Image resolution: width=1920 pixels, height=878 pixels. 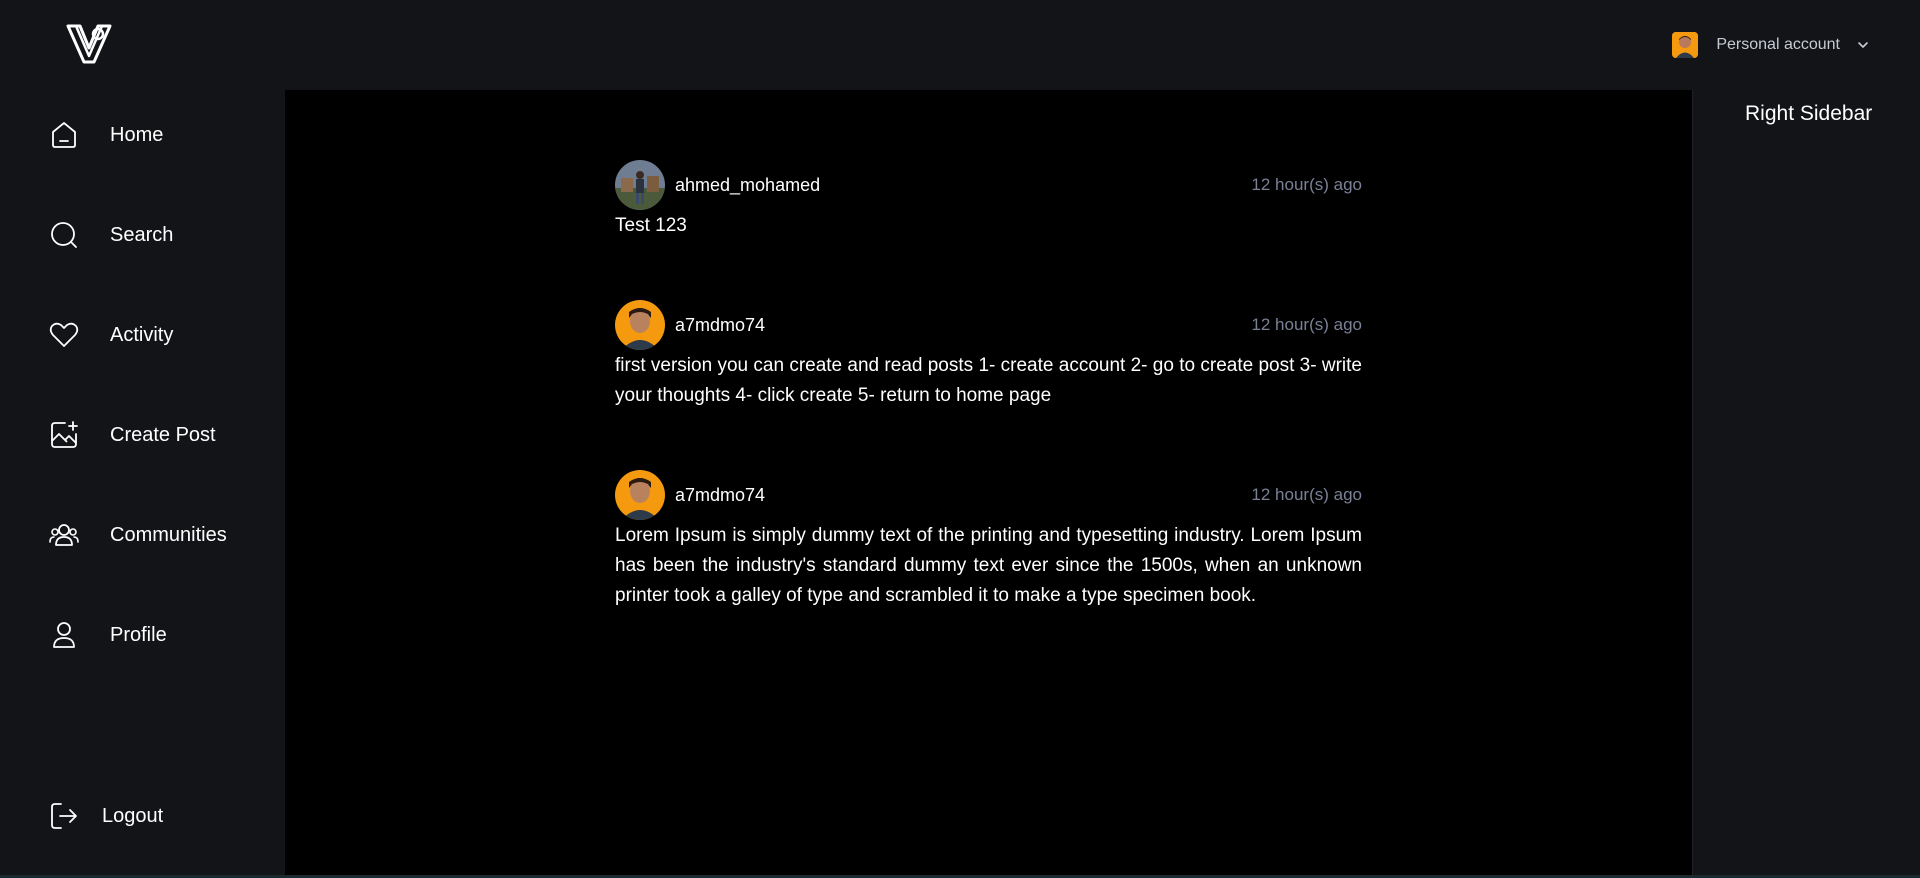 I want to click on sidebar-item-label: Home, so click(x=137, y=134).